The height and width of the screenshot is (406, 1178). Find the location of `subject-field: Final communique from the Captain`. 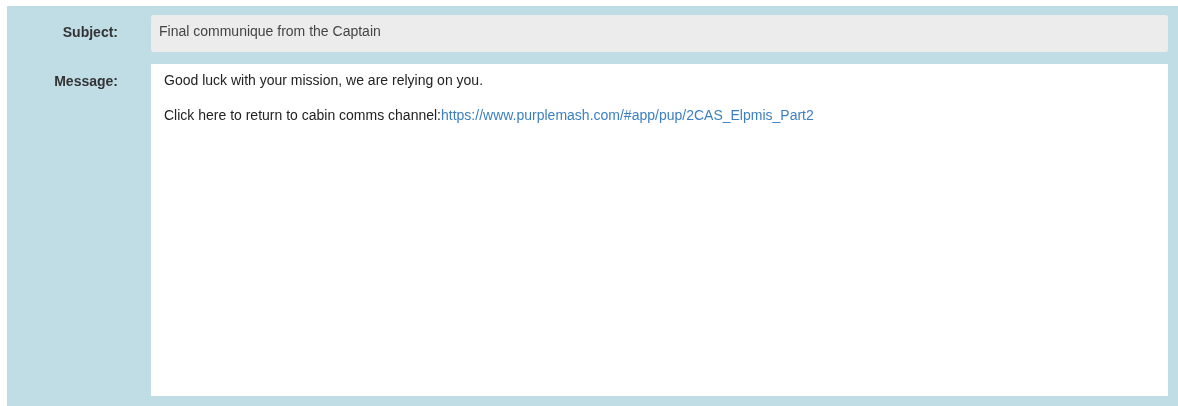

subject-field: Final communique from the Captain is located at coordinates (659, 33).